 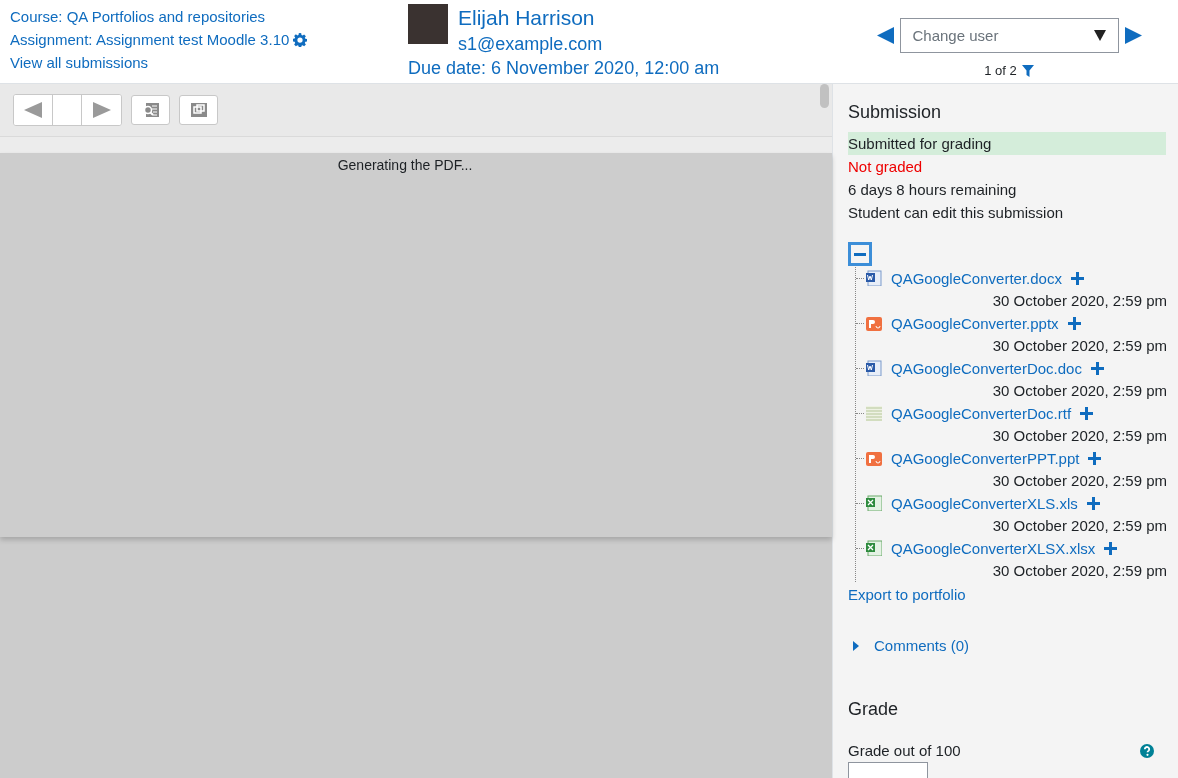 I want to click on export-to-portfolio-link: Export to portfolio, so click(x=1007, y=595).